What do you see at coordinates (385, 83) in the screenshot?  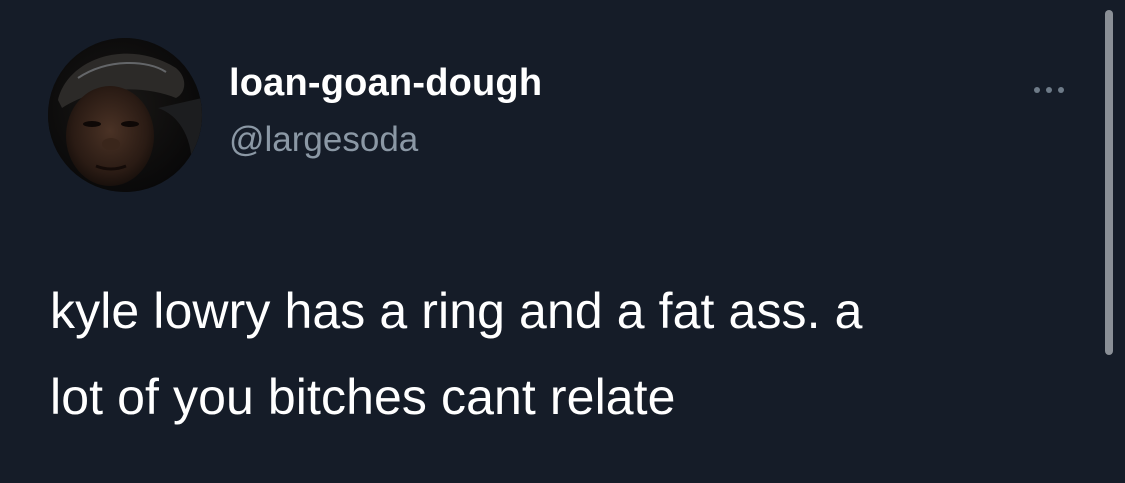 I see `display-name: loan-goan-dough` at bounding box center [385, 83].